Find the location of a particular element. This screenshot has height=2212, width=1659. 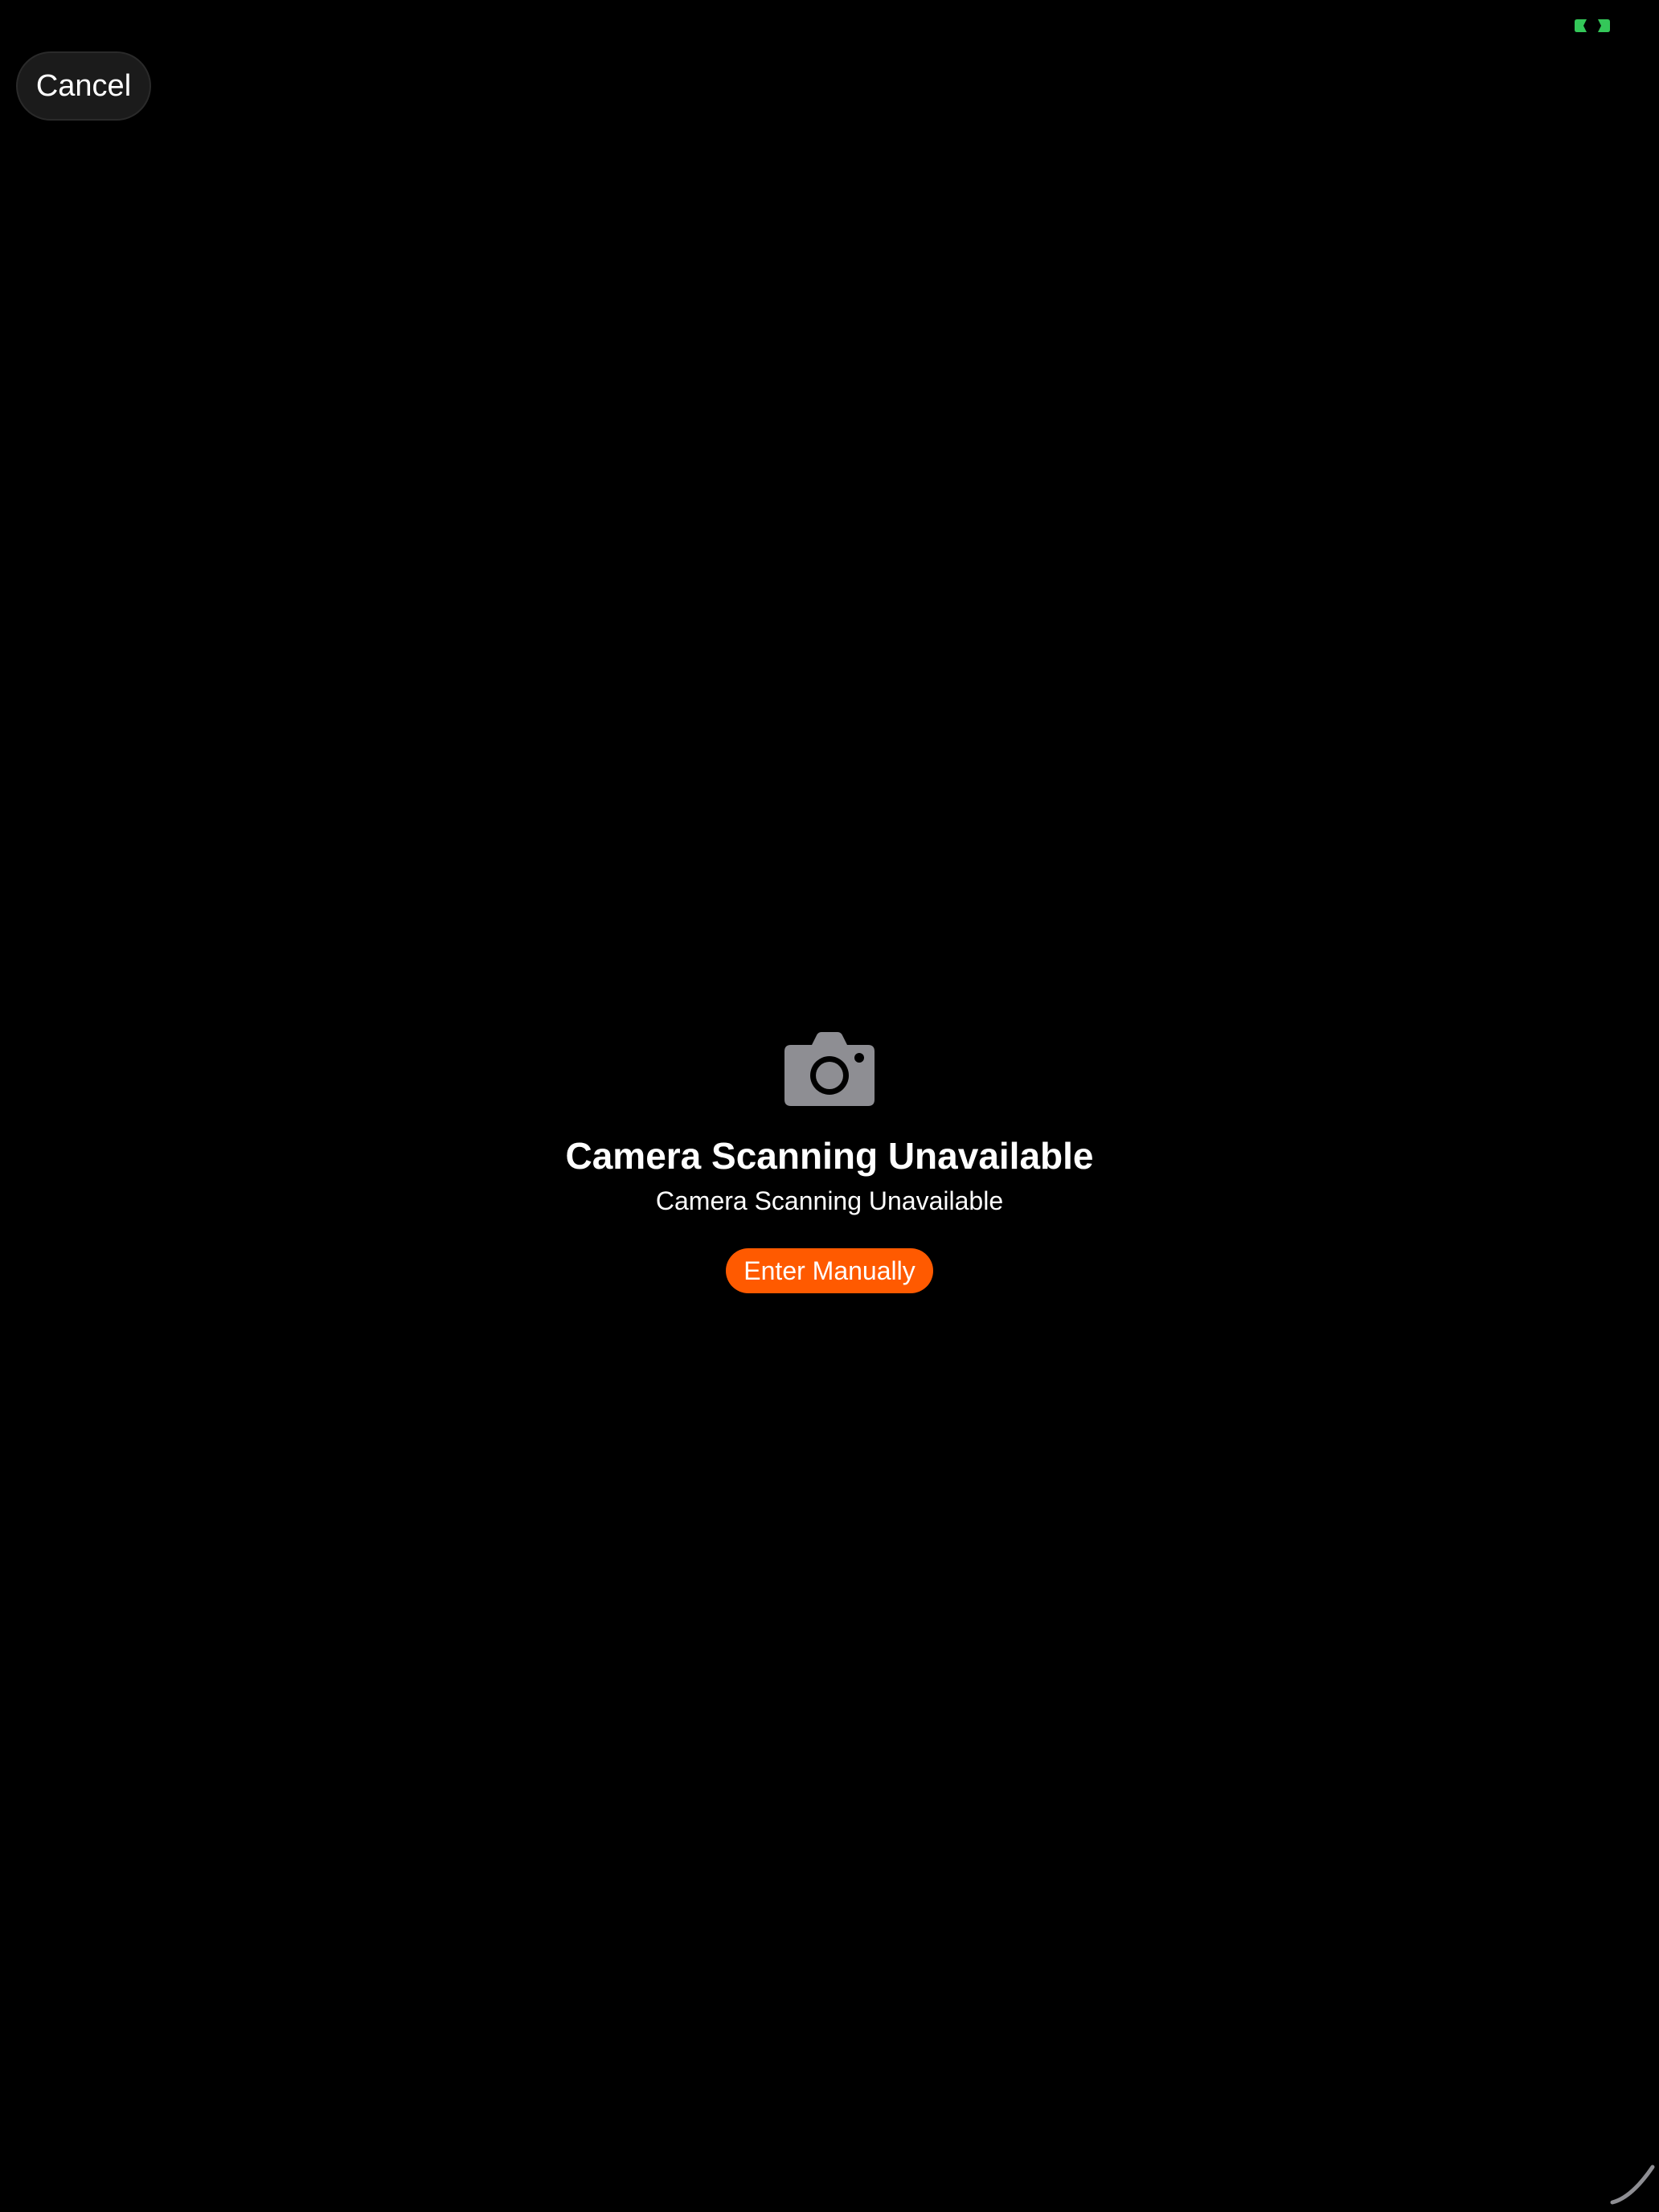

page-title: Camera Scanning Unavailable is located at coordinates (829, 1156).